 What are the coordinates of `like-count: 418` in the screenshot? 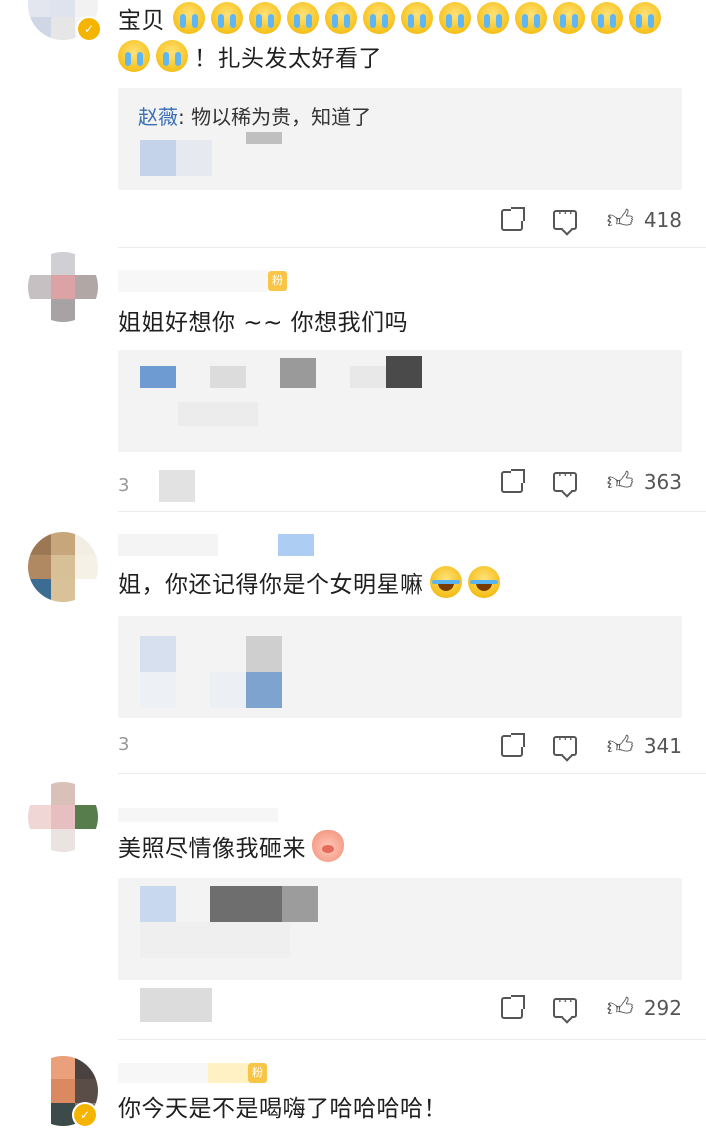 It's located at (662, 220).